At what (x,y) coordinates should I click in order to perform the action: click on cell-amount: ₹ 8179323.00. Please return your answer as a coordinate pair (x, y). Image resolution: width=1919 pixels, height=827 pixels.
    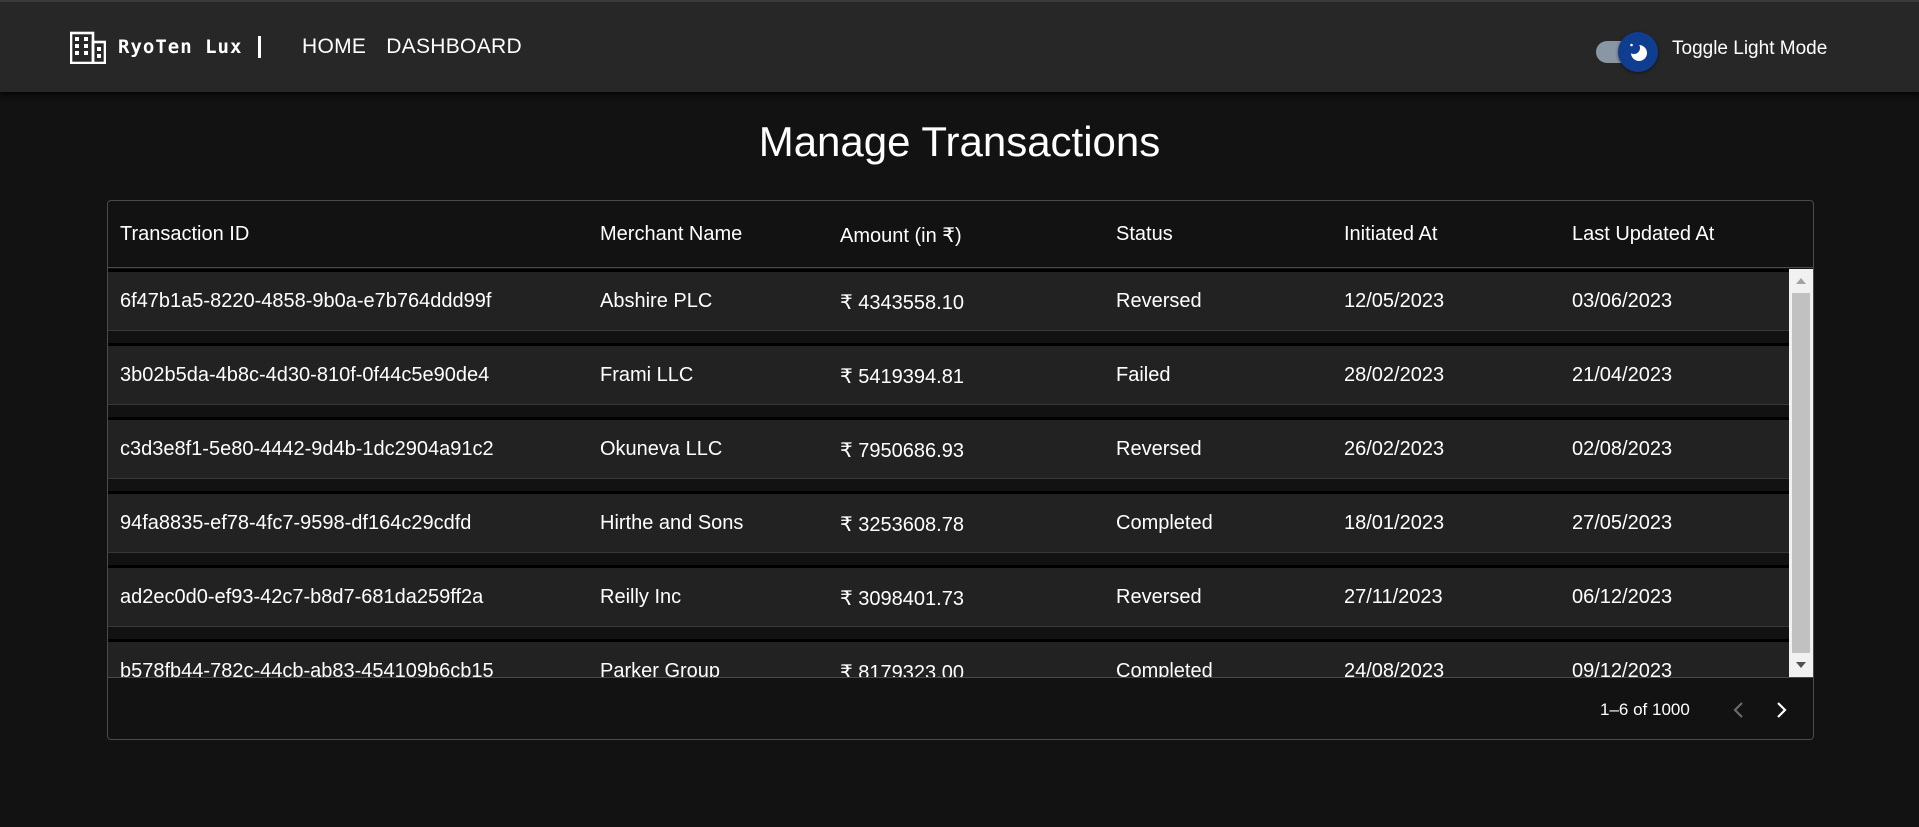
    Looking at the image, I should click on (902, 669).